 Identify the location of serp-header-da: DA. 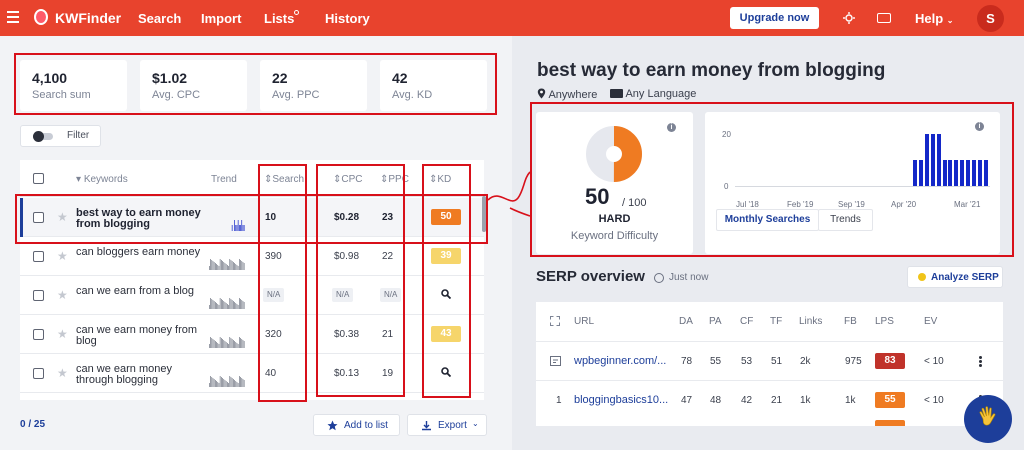
(686, 321).